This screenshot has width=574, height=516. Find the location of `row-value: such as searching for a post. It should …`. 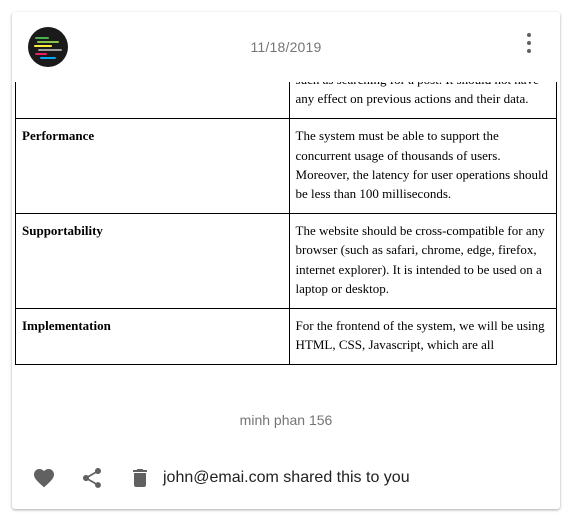

row-value: such as searching for a post. It should … is located at coordinates (423, 101).